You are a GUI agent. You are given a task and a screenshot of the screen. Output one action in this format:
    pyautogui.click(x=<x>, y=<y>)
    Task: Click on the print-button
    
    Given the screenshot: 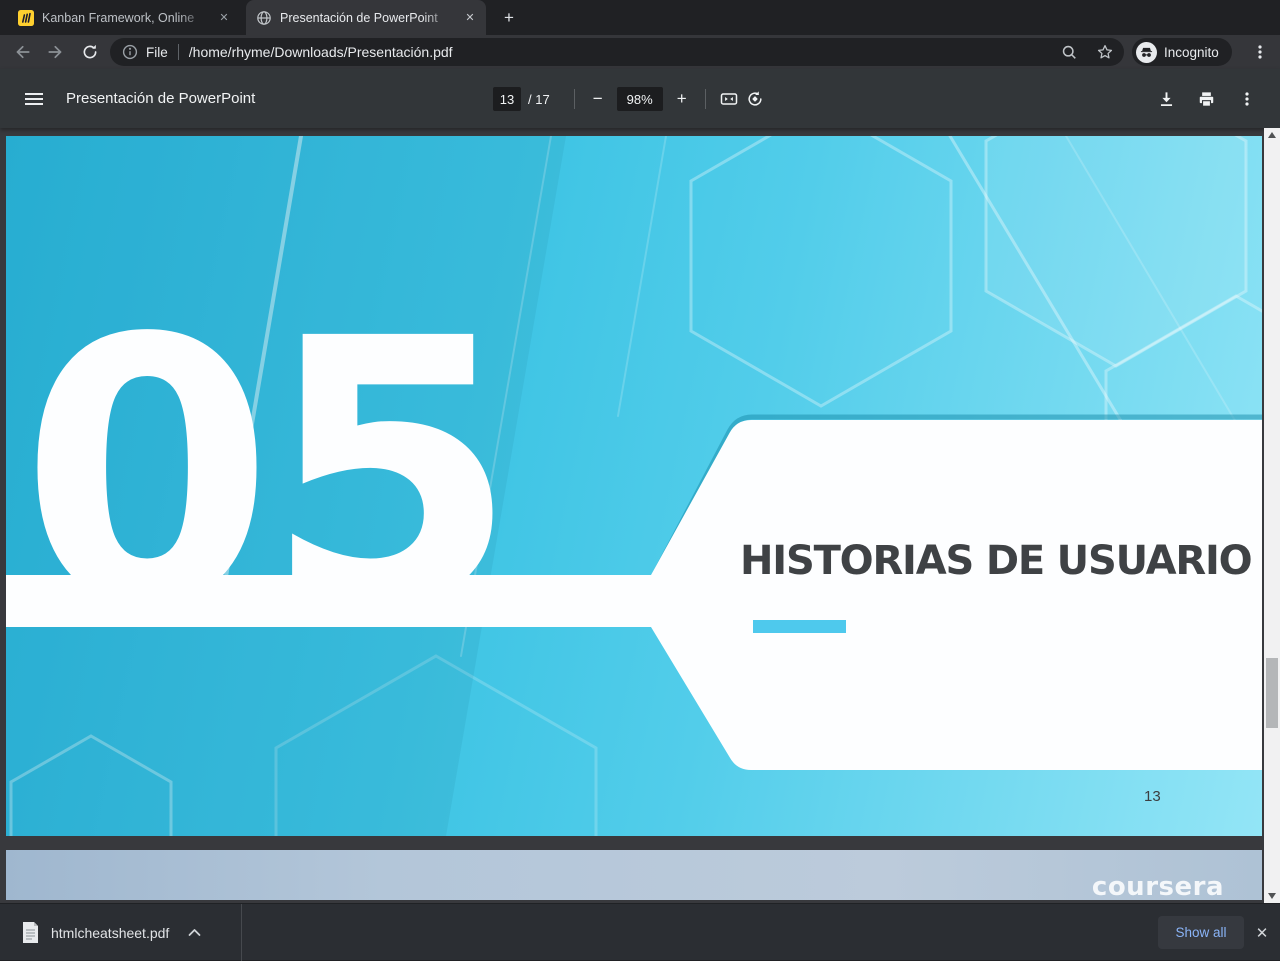 What is the action you would take?
    pyautogui.click(x=1206, y=99)
    